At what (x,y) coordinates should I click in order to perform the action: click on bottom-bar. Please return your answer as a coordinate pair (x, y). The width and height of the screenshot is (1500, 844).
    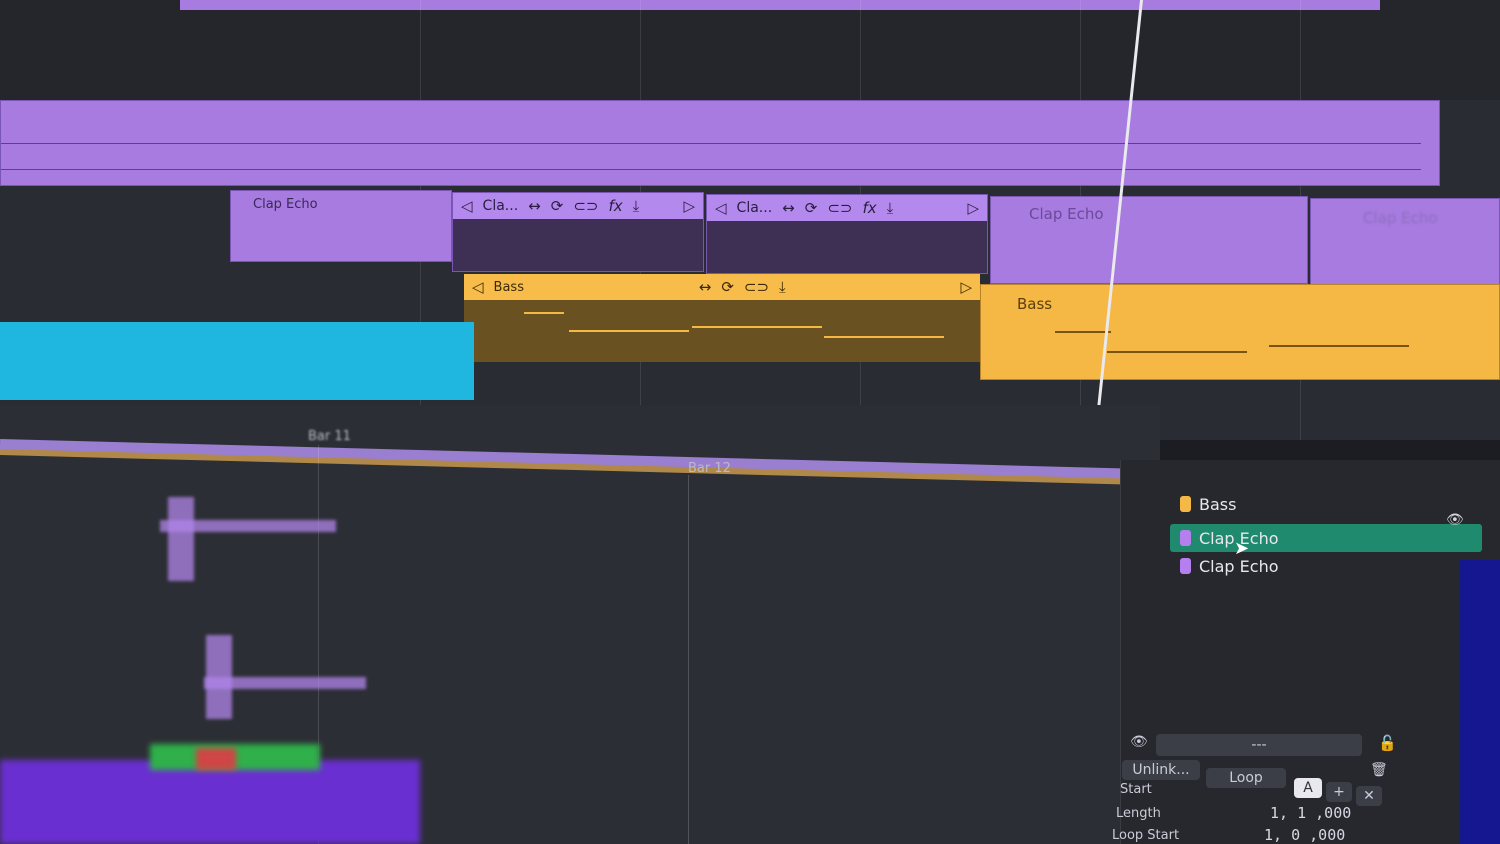
    Looking at the image, I should click on (210, 802).